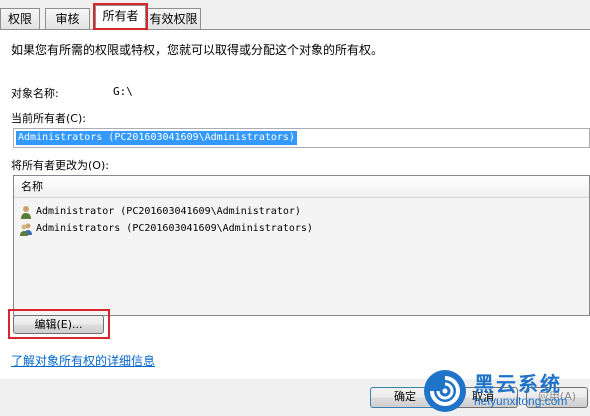  What do you see at coordinates (197, 50) in the screenshot?
I see `intro-text: 如果您有所需的权限或特权，您就可以取得或分配这个对象的所有权。` at bounding box center [197, 50].